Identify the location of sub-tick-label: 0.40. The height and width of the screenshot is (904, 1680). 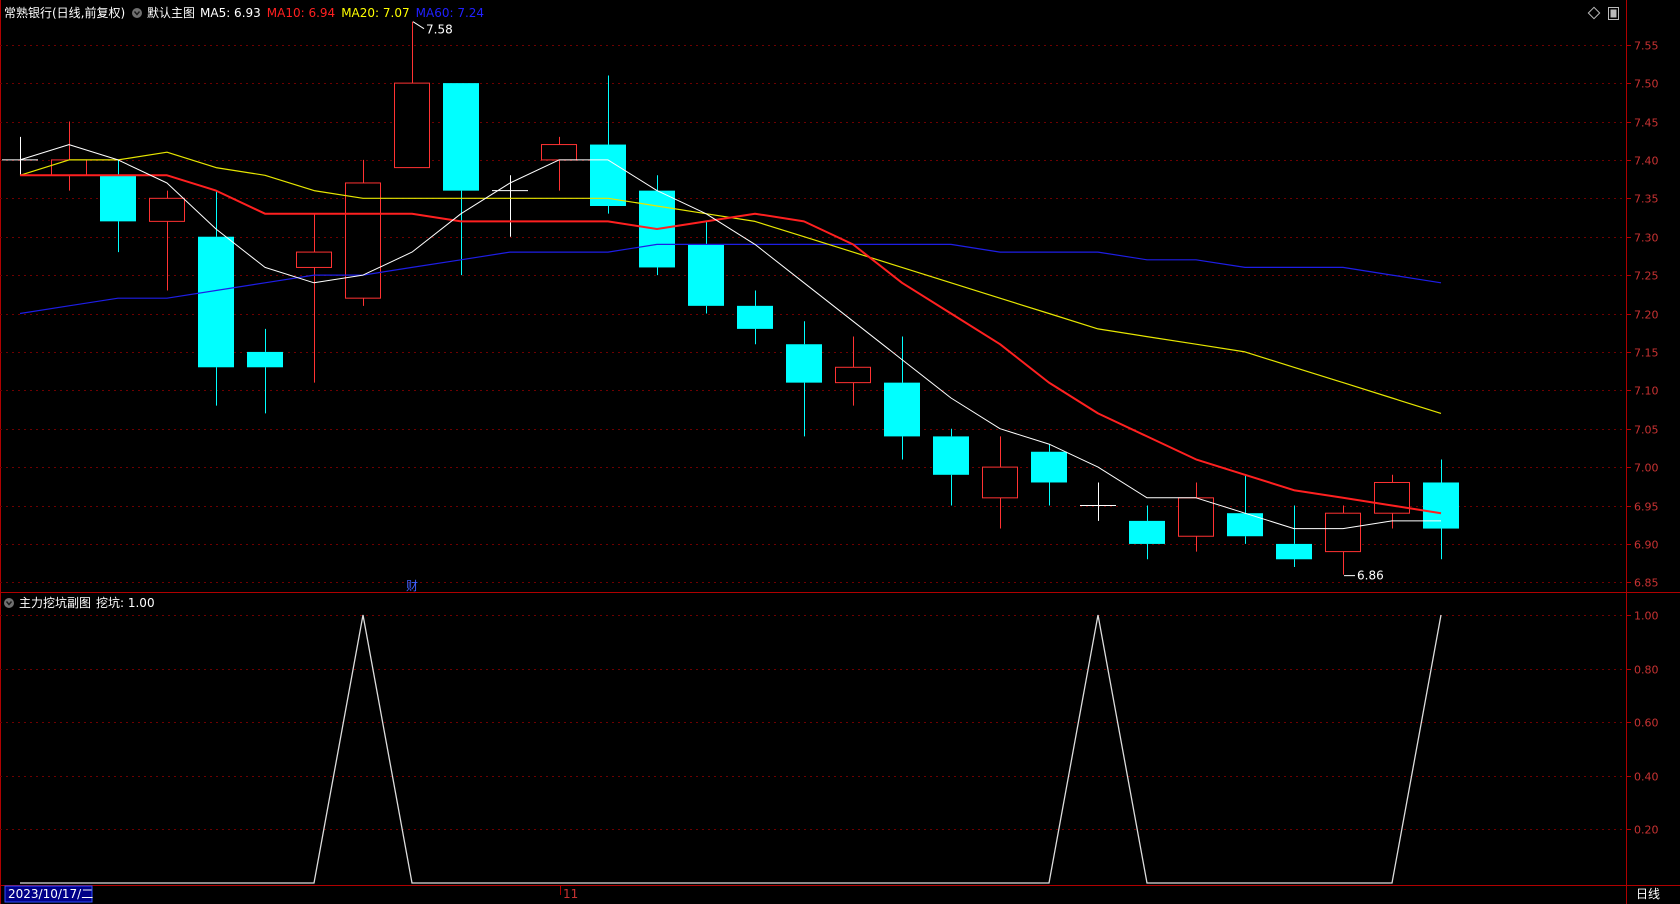
(1646, 777).